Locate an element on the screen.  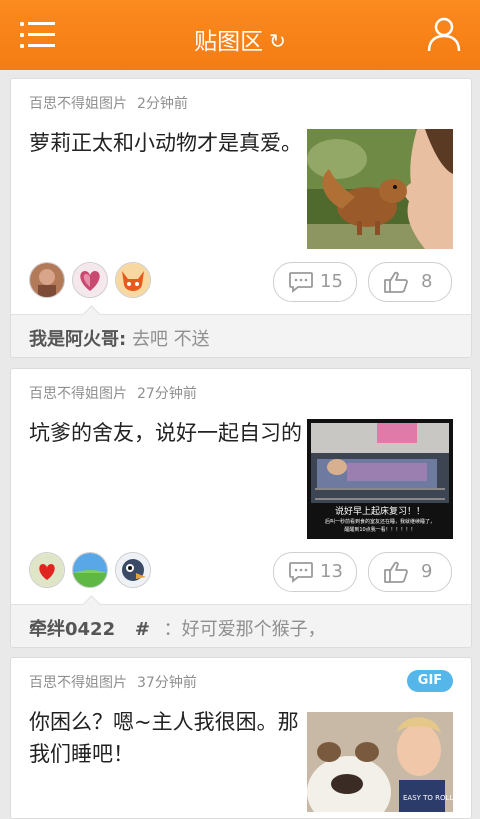
comment-content: 去吧 不送 is located at coordinates (170, 339).